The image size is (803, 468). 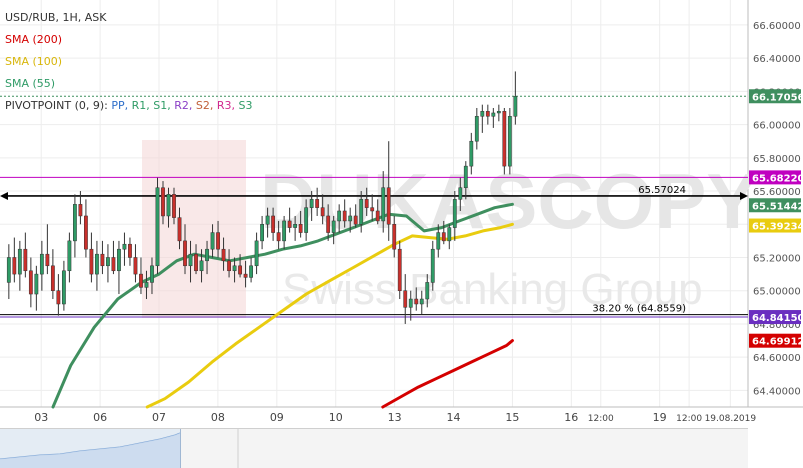 I want to click on price-badge-label: 65.68220, so click(x=777, y=178).